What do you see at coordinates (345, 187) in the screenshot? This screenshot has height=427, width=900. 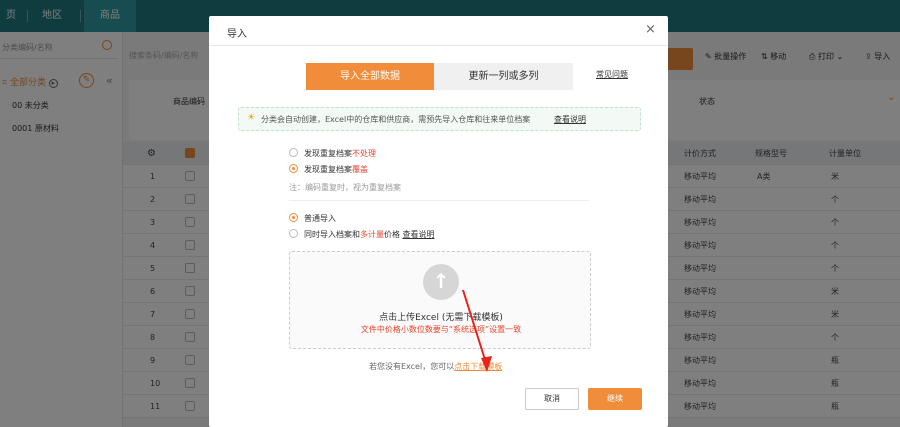 I see `dup-note: 注：编码重复时，视为重复档案` at bounding box center [345, 187].